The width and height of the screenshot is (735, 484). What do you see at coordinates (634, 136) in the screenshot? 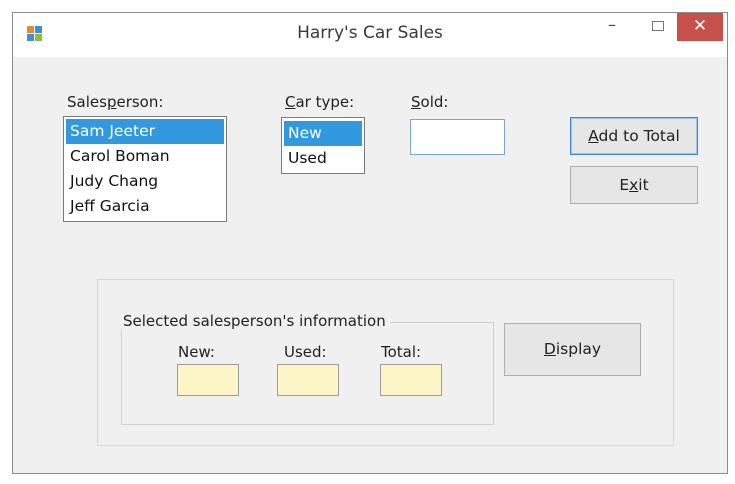
I see `add-to-total-button: Add to Total` at bounding box center [634, 136].